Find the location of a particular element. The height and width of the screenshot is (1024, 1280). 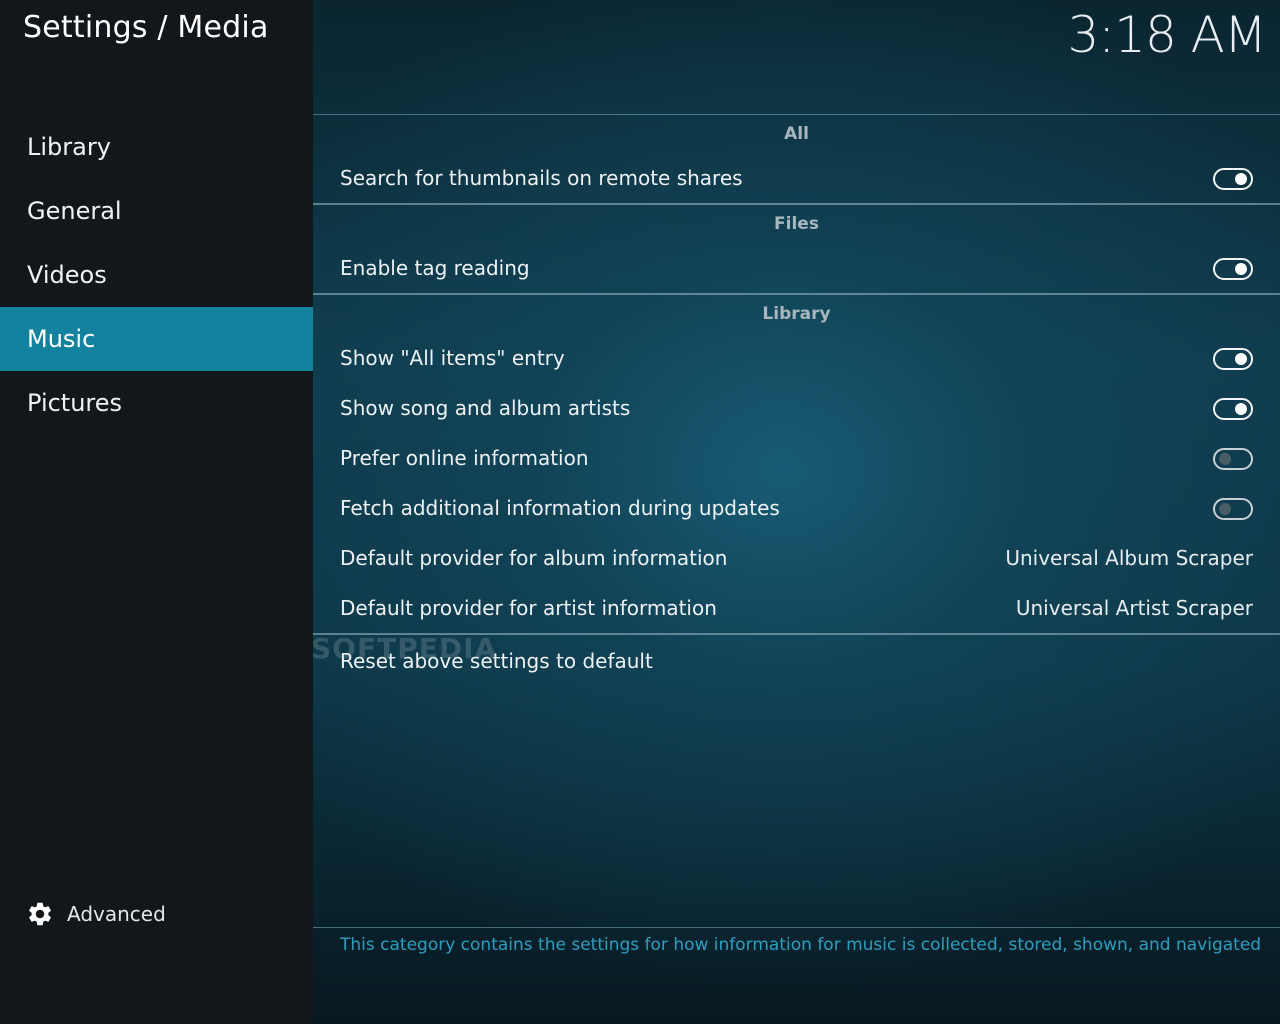

advanced-label: Advanced is located at coordinates (116, 914).